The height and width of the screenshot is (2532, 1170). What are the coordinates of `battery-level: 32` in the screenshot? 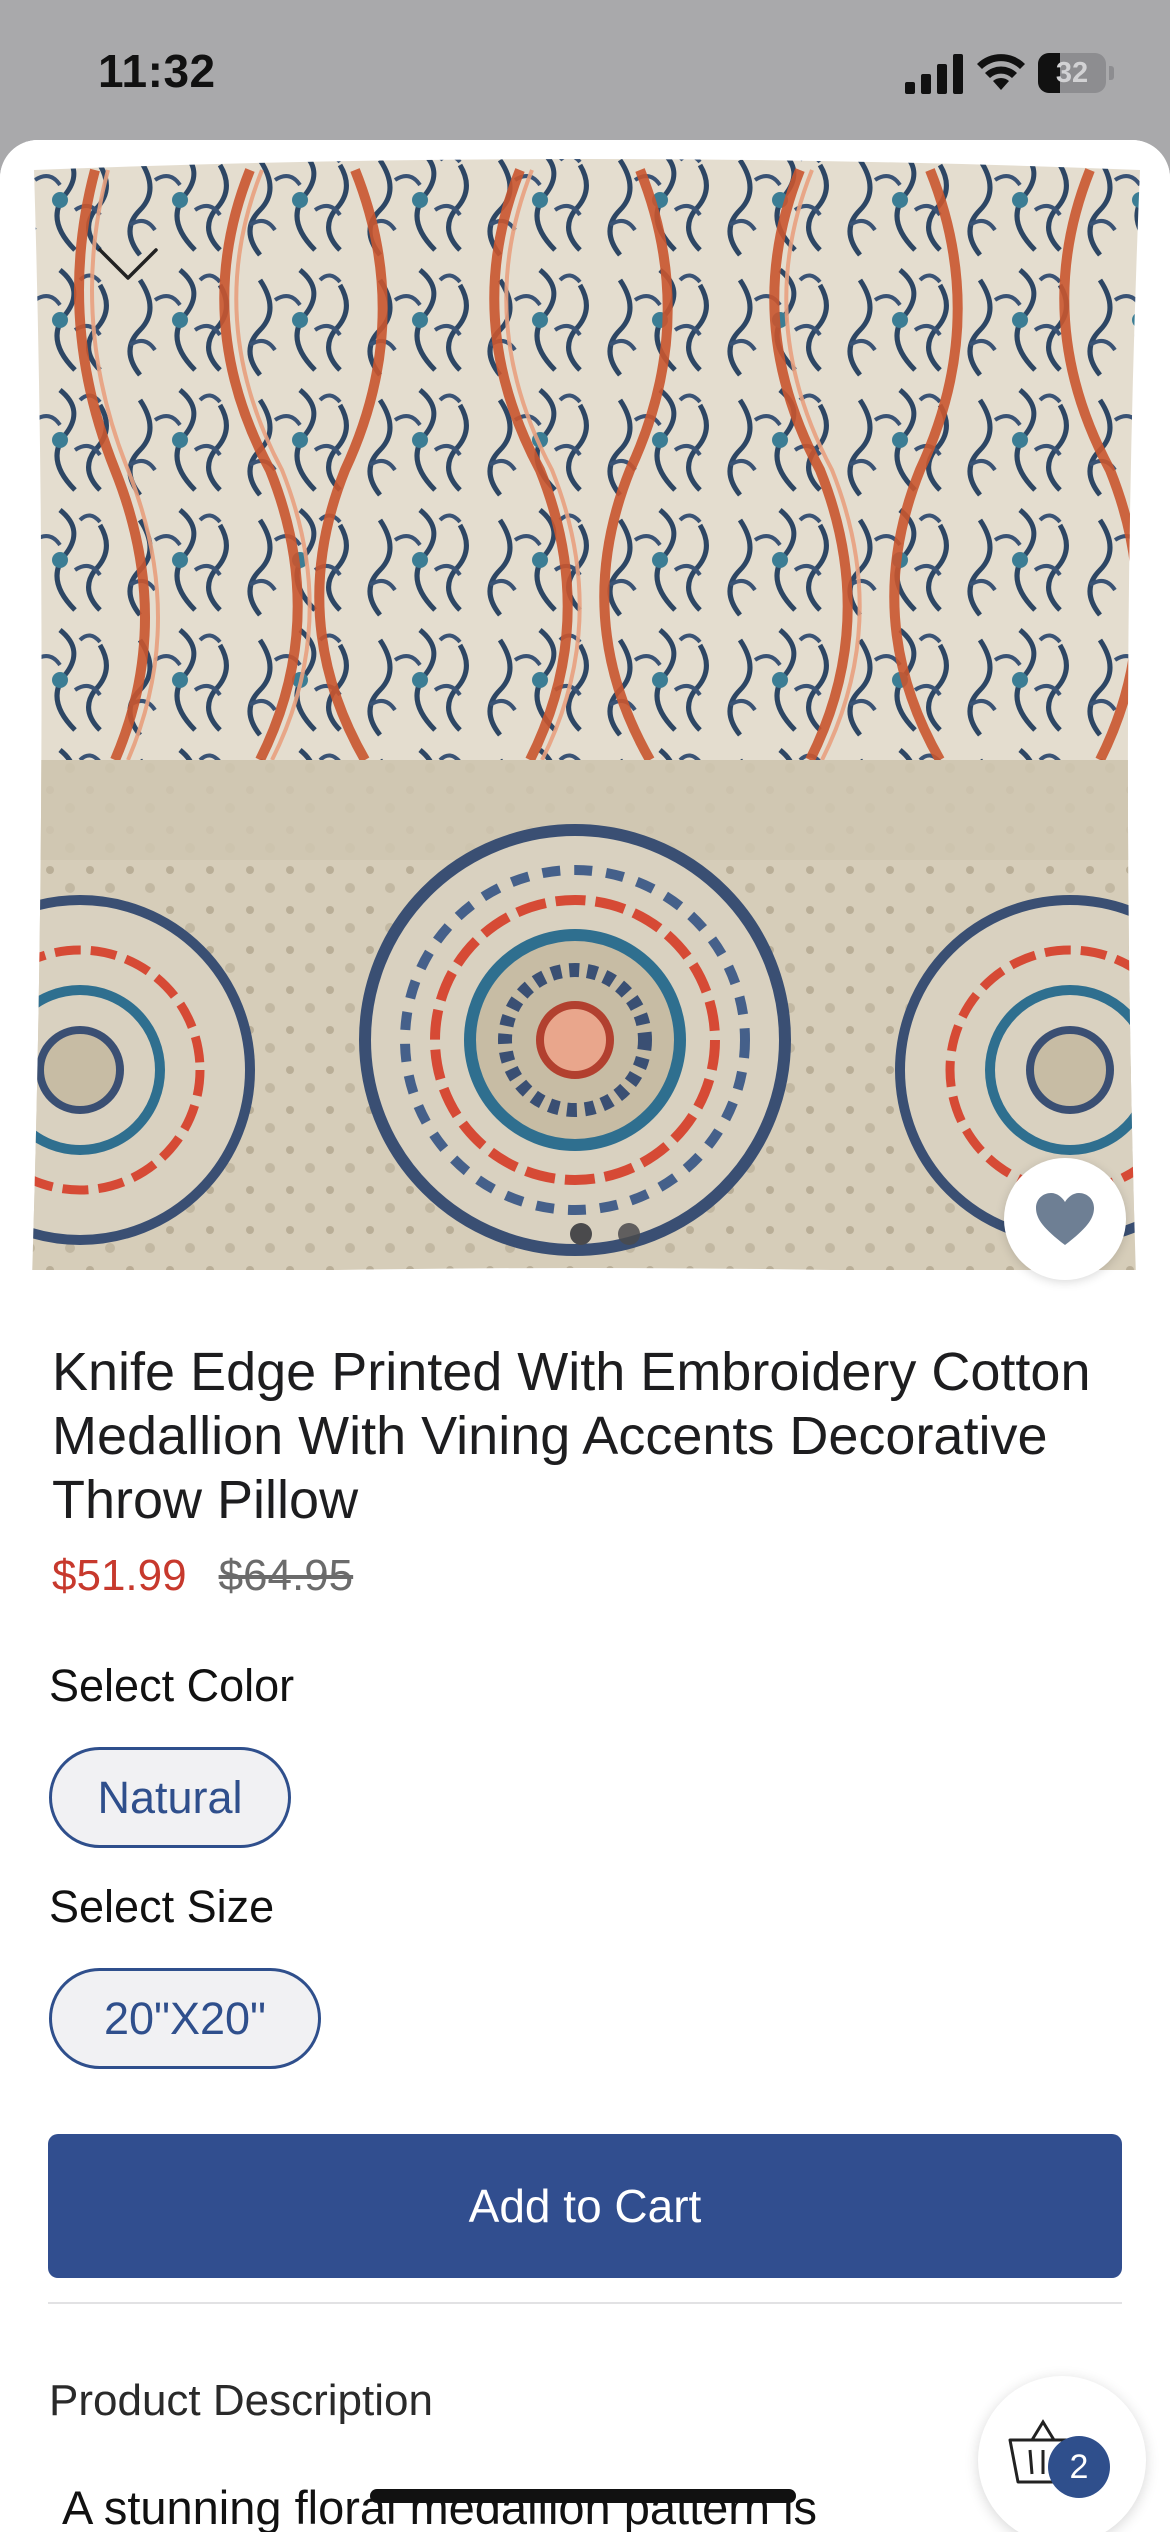 It's located at (1072, 73).